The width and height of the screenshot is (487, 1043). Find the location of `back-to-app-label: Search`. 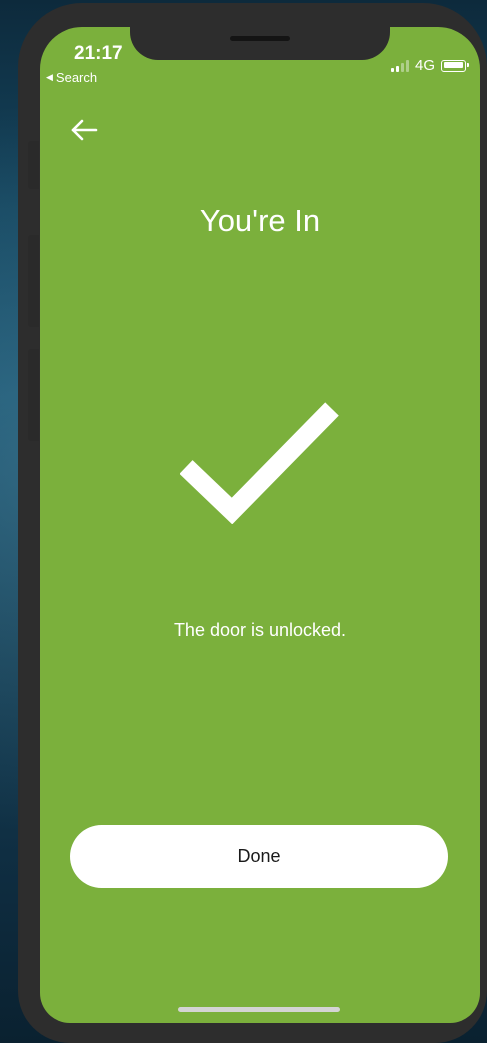

back-to-app-label: Search is located at coordinates (76, 77).